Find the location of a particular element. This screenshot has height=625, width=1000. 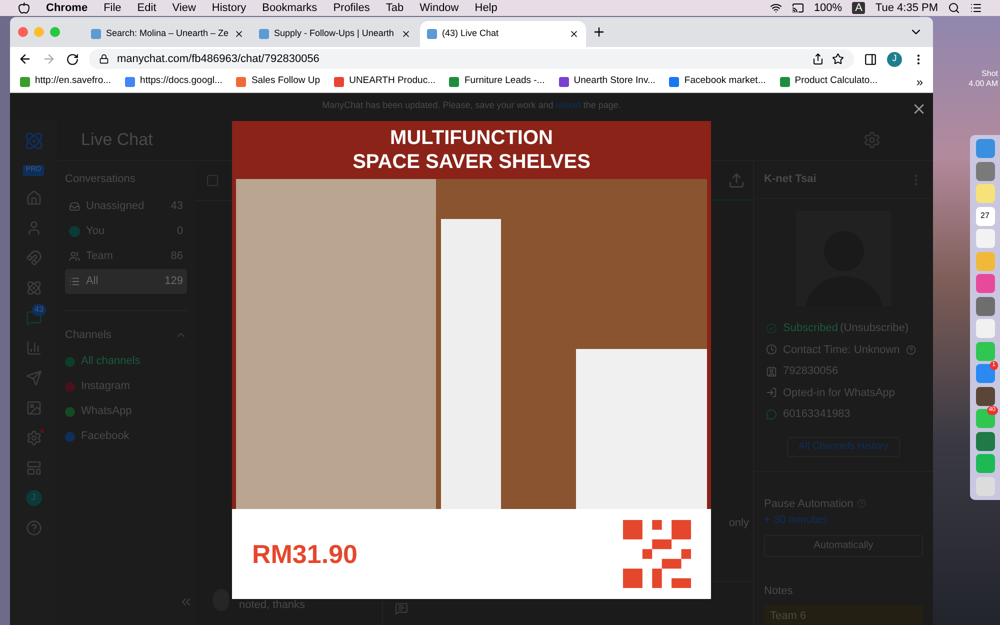

battery-percent: 100% is located at coordinates (828, 8).